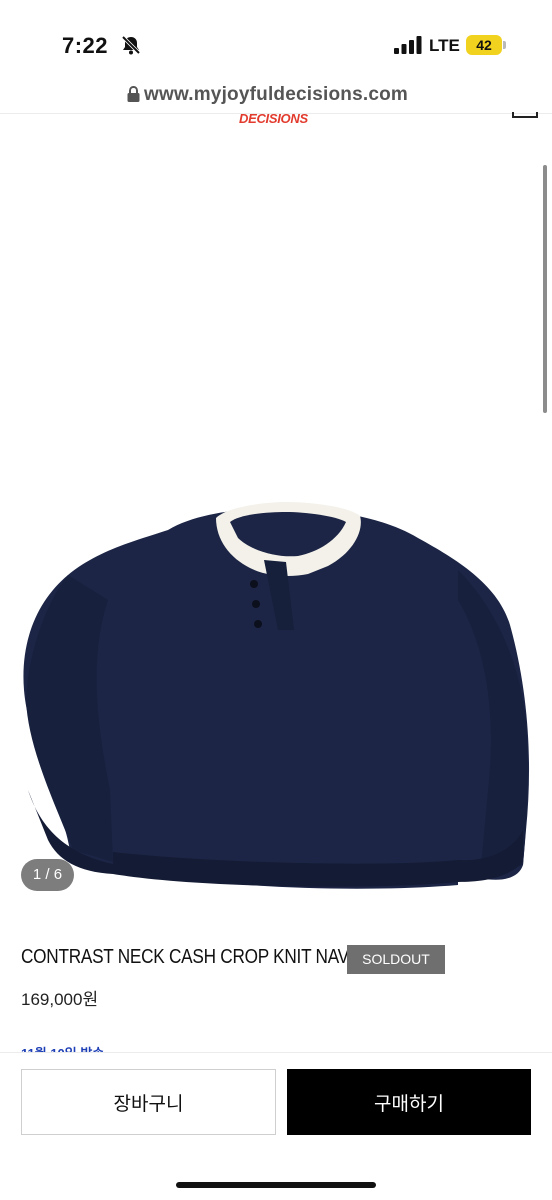 Image resolution: width=552 pixels, height=1200 pixels. I want to click on buy-now-button: 구매하기, so click(409, 1102).